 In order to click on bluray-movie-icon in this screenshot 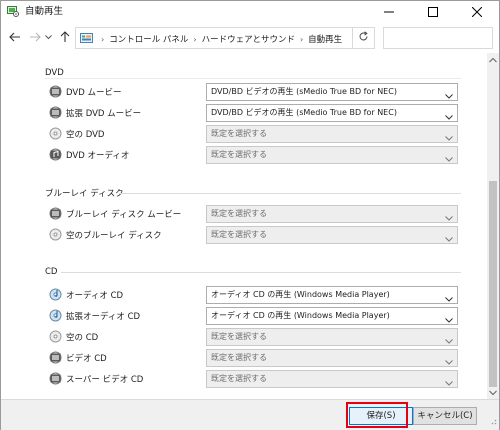, I will do `click(55, 213)`.